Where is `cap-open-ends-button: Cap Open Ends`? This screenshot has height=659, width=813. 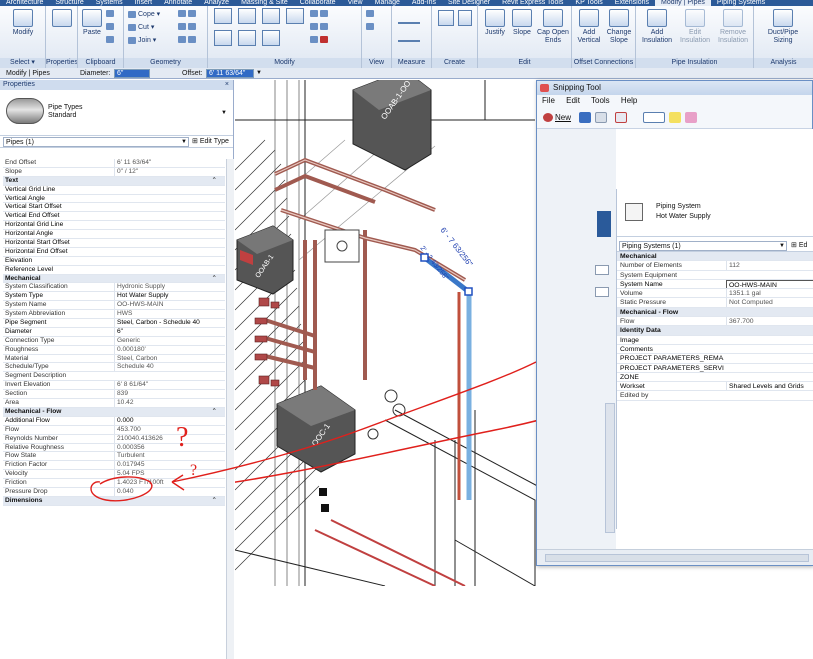
cap-open-ends-button: Cap Open Ends is located at coordinates (553, 27).